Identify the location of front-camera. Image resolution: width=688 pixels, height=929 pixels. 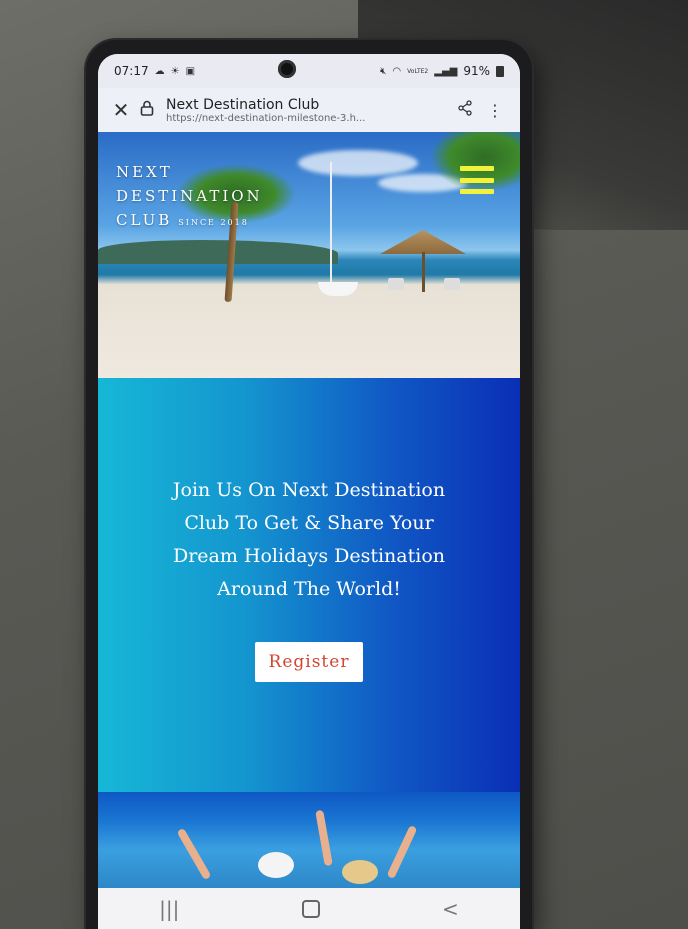
(287, 69).